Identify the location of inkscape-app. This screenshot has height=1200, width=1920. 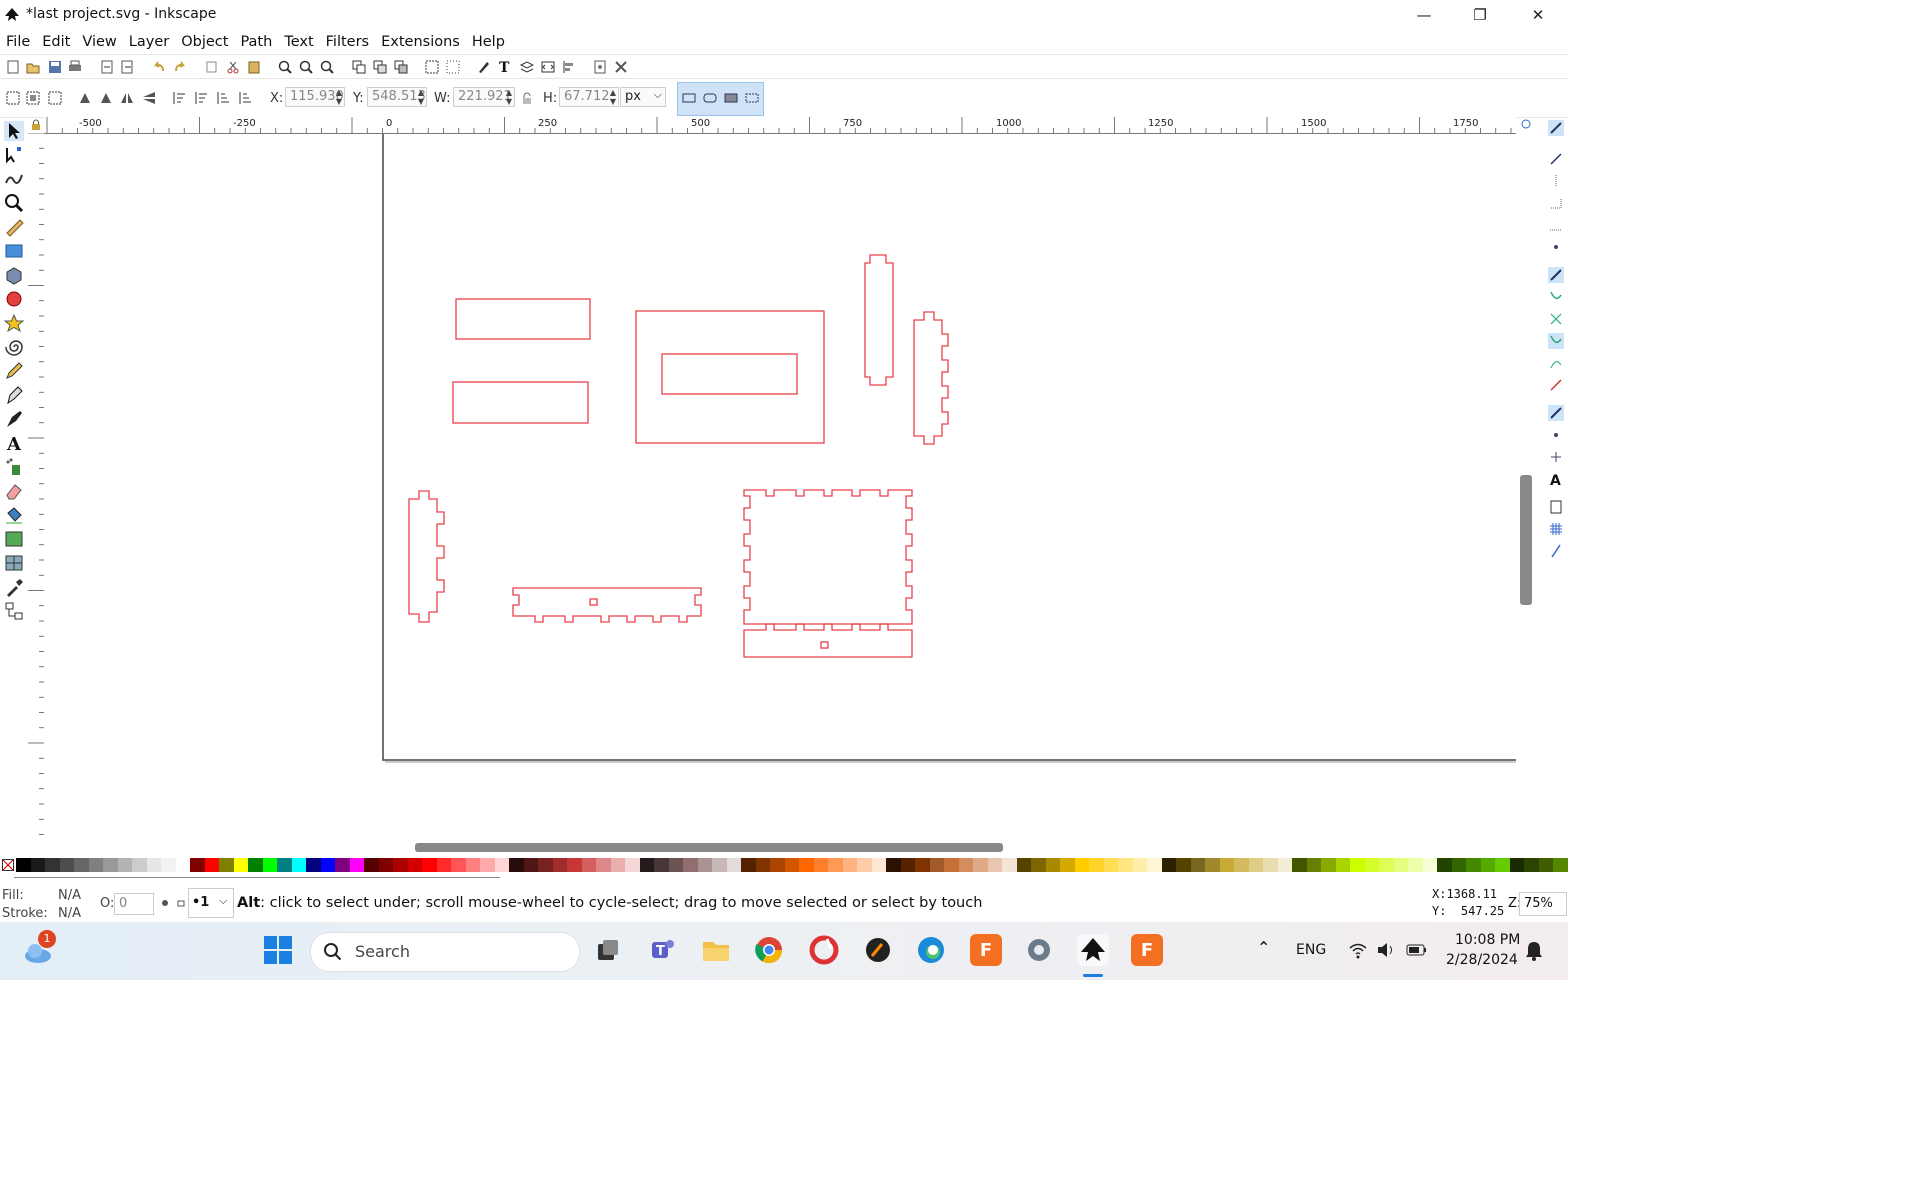
(1093, 950).